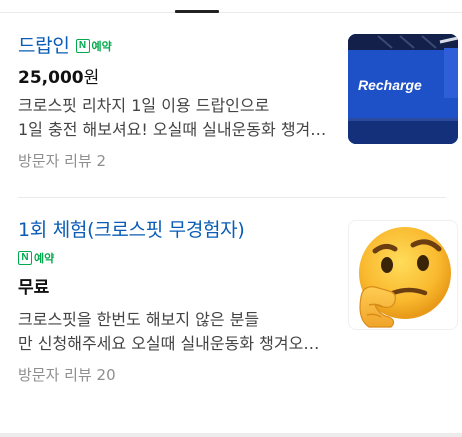 The height and width of the screenshot is (437, 462). I want to click on item-title: 1회 체험(크로스핏 무경험자), so click(131, 230).